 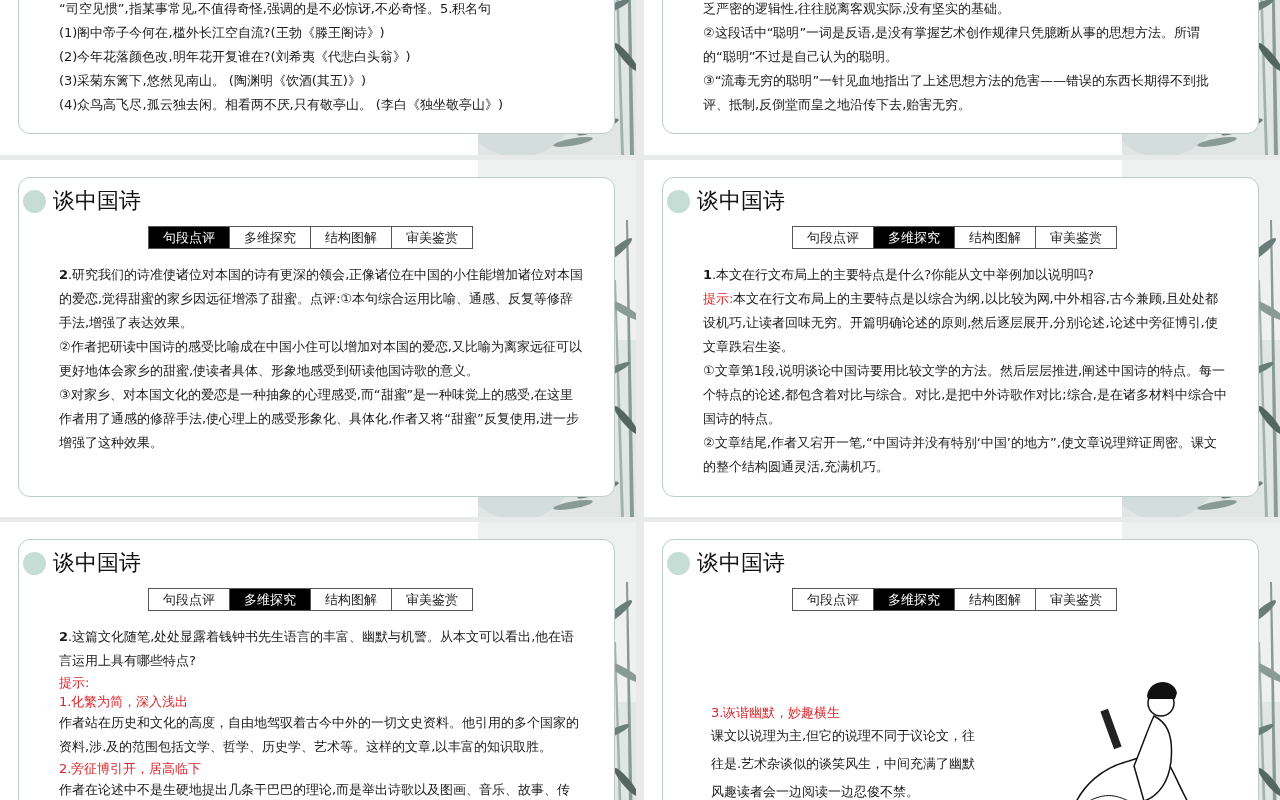 What do you see at coordinates (965, 395) in the screenshot?
I see `paragraph: ①文章第1段,说明谈论中国诗要用比较文学的方法。然后层层推进,阐述中国诗的特点。每一个特点的论述,都包含着对比与综合。对比,是把中外诗歌作对比;综合,是在诸多材料中综合中国诗的特点。` at bounding box center [965, 395].